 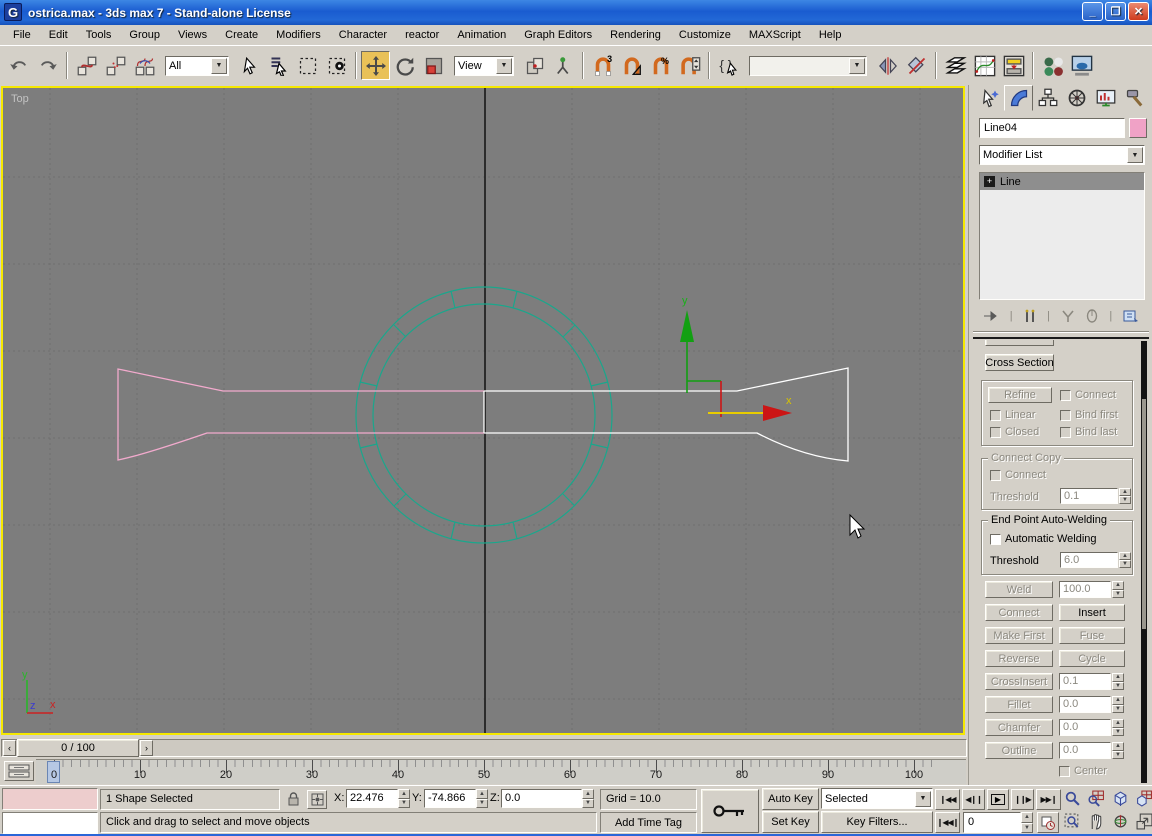 What do you see at coordinates (1047, 98) in the screenshot?
I see `tab-hierarchy-icon` at bounding box center [1047, 98].